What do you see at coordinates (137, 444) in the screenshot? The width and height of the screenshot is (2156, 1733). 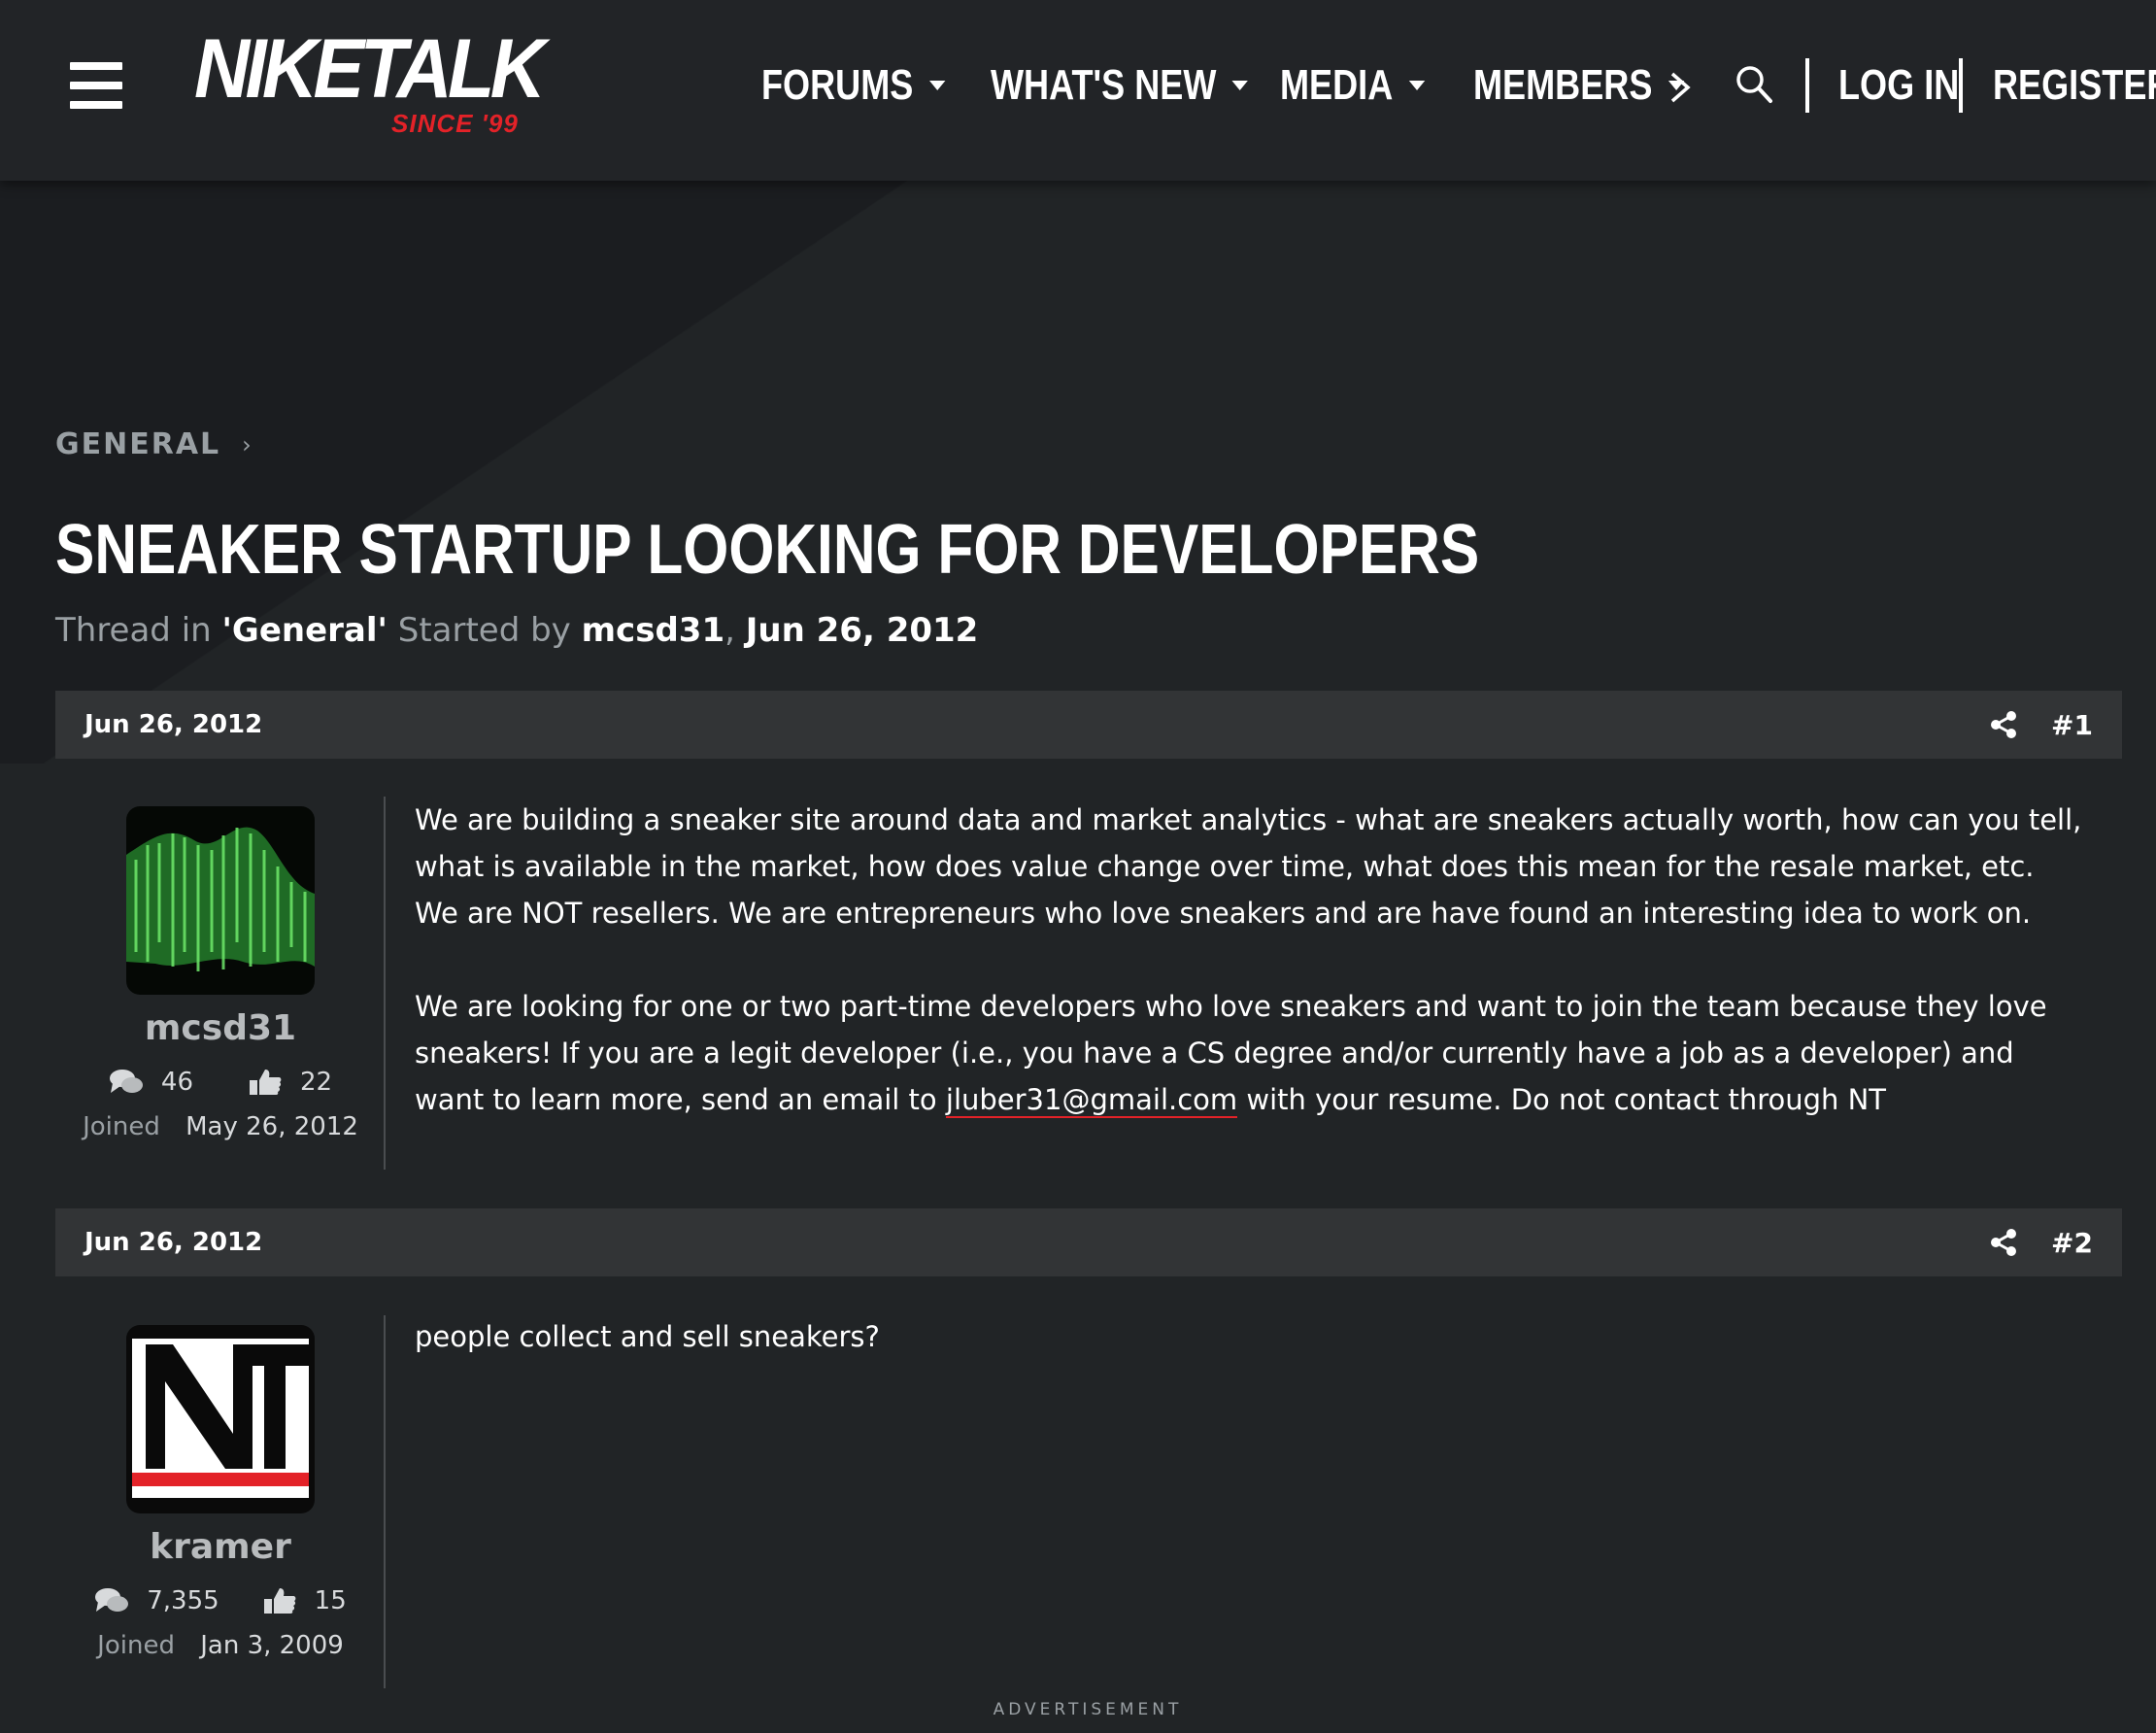 I see `breadcrumb-general: GENERAL` at bounding box center [137, 444].